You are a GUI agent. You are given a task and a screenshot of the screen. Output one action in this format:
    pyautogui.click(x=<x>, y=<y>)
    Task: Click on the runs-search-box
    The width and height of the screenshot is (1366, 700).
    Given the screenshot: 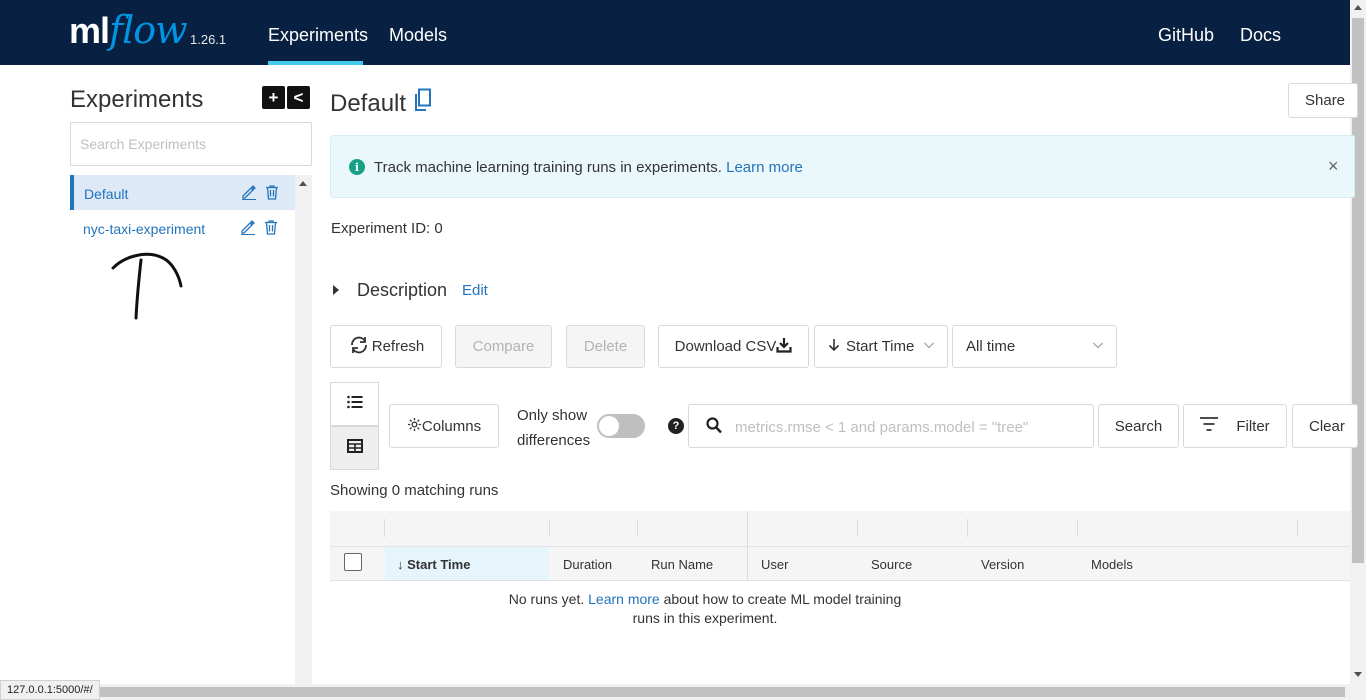 What is the action you would take?
    pyautogui.click(x=891, y=426)
    